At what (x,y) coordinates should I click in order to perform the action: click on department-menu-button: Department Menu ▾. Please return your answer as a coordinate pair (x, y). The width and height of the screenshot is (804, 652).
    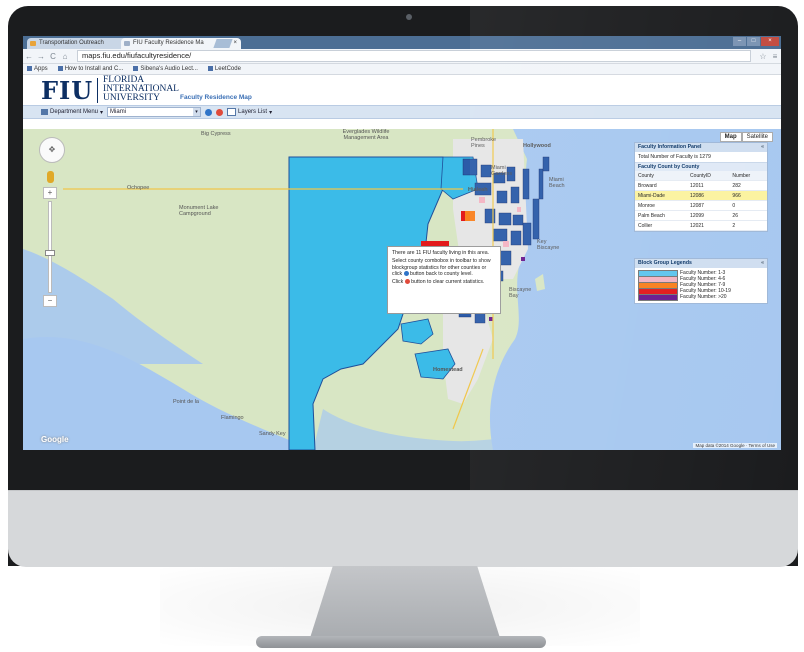
    Looking at the image, I should click on (72, 112).